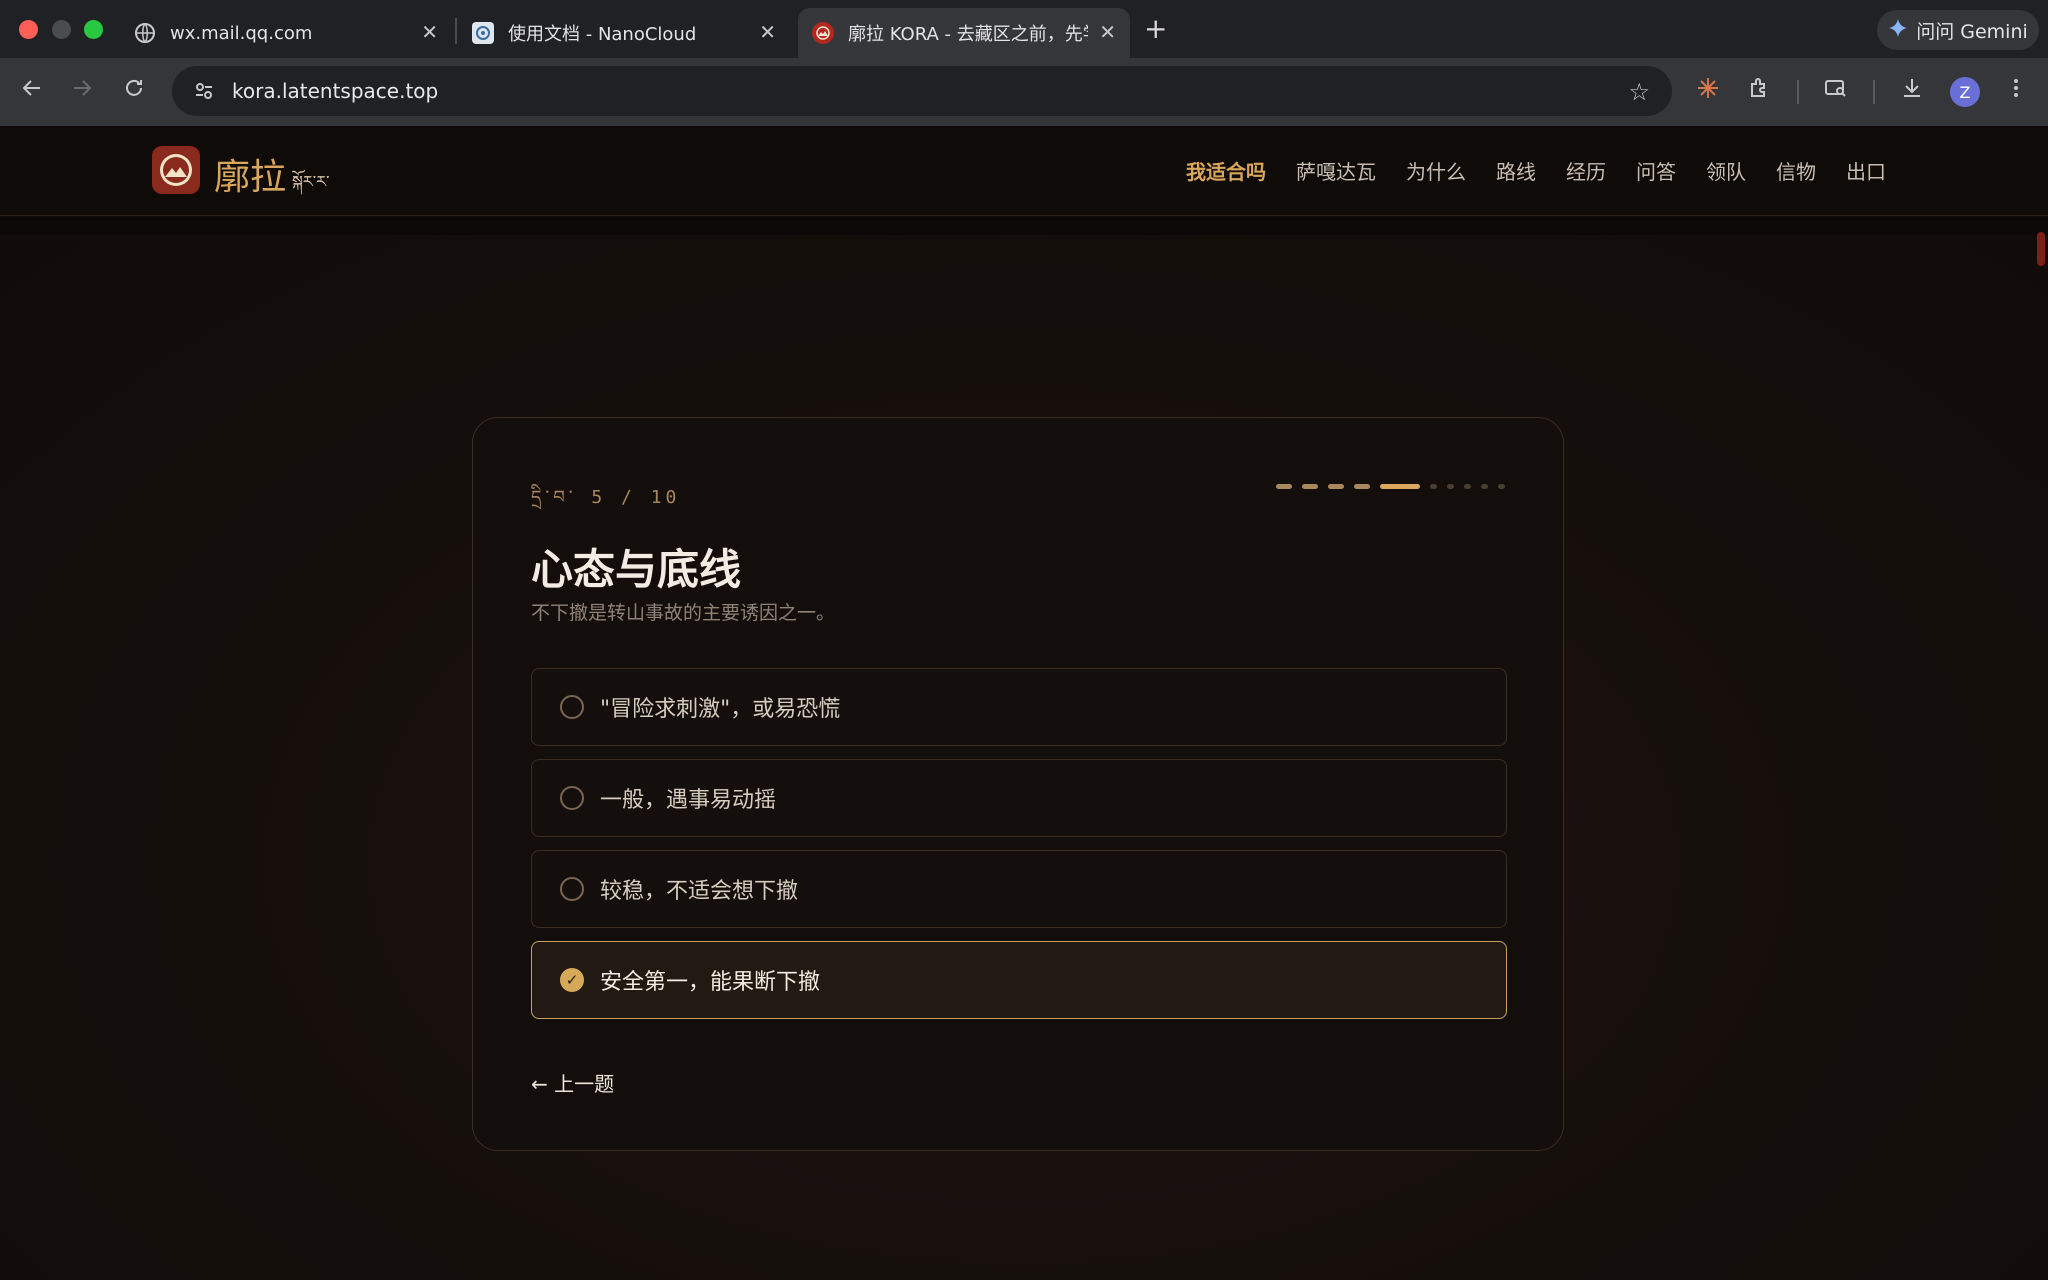  What do you see at coordinates (28, 29) in the screenshot?
I see `window-close-button` at bounding box center [28, 29].